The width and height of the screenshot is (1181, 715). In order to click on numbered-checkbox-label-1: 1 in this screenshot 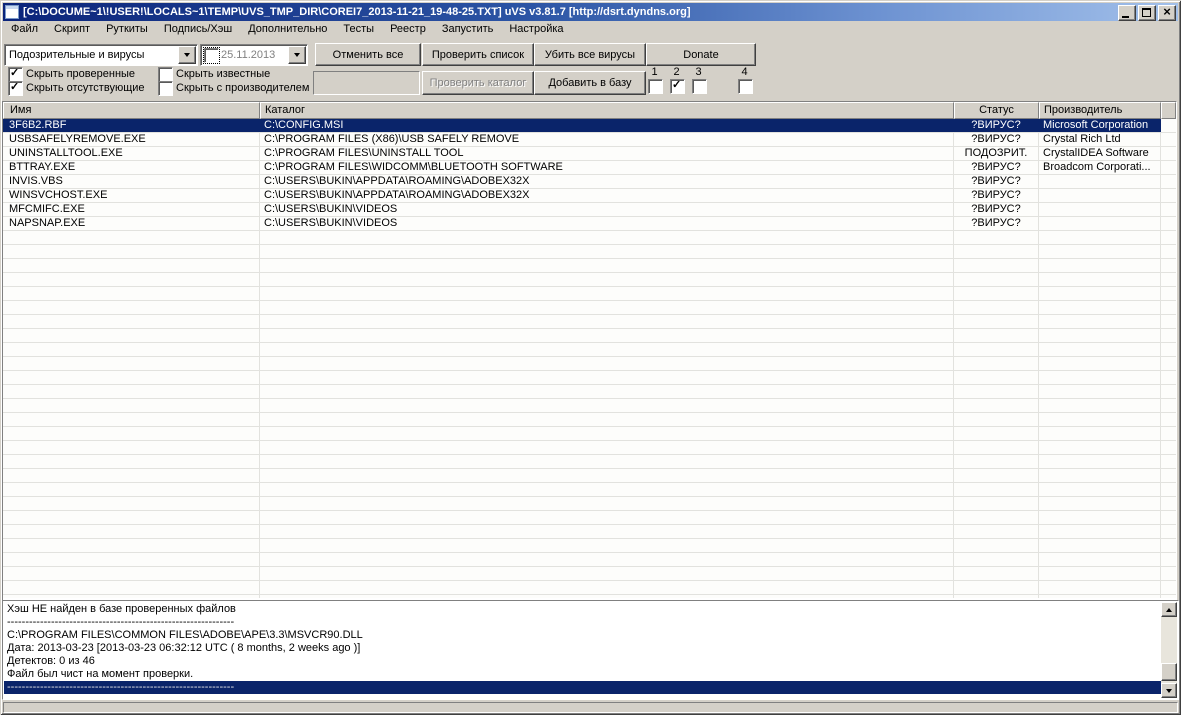, I will do `click(654, 72)`.